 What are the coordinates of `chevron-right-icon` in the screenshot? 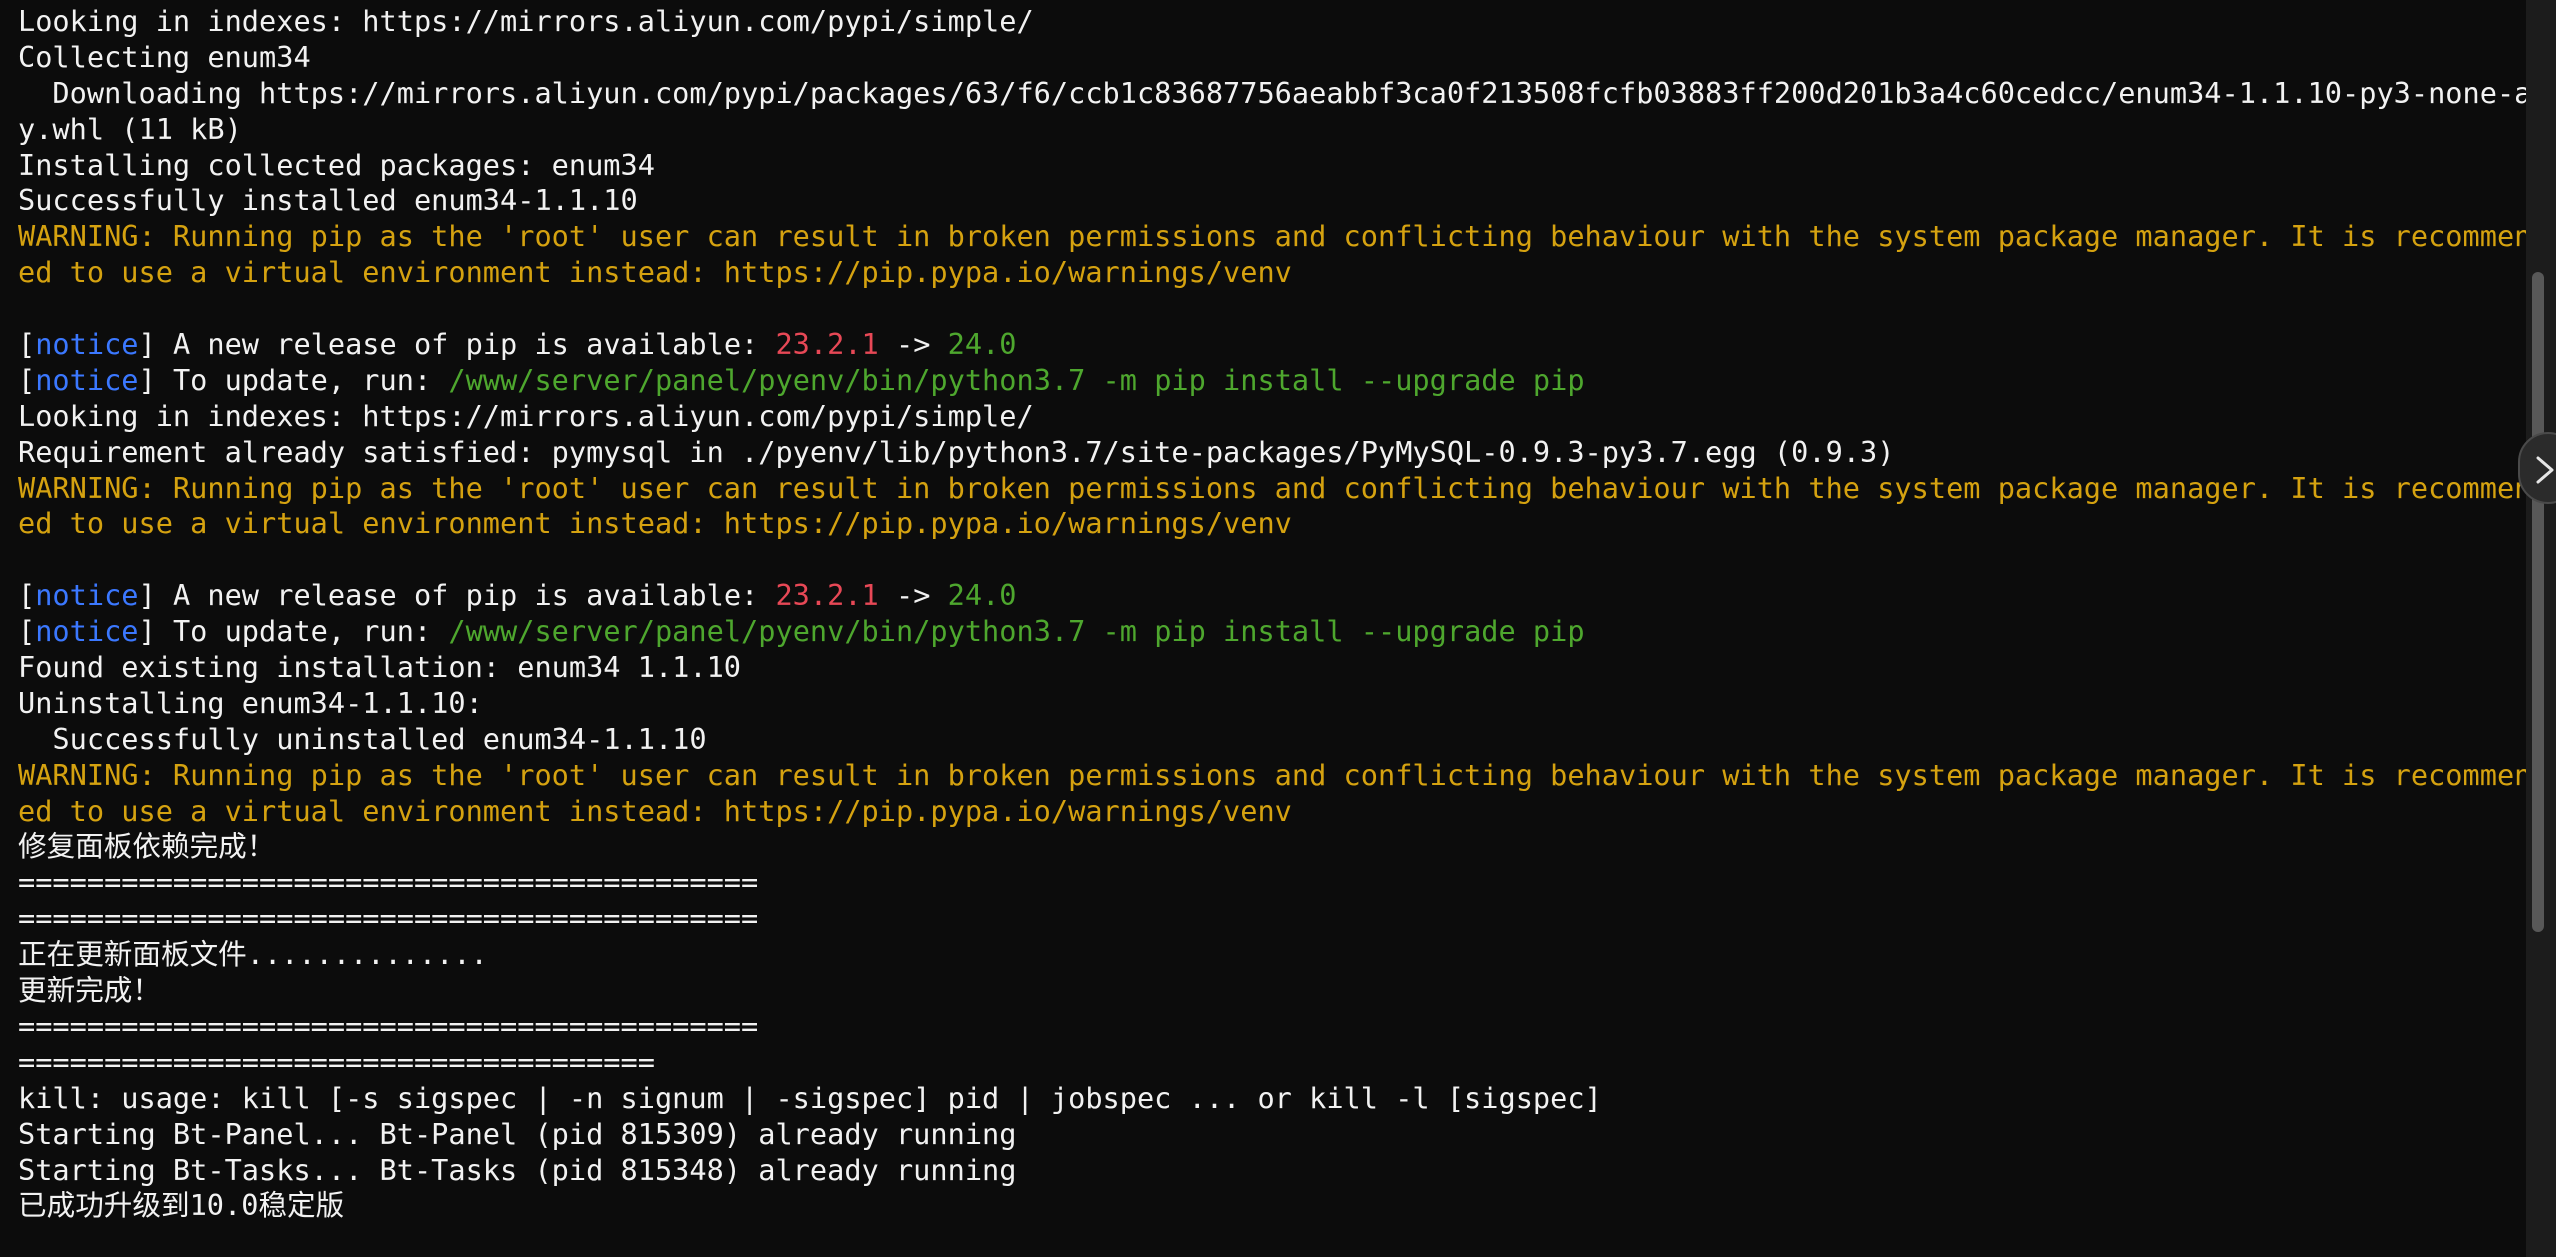 It's located at (2545, 470).